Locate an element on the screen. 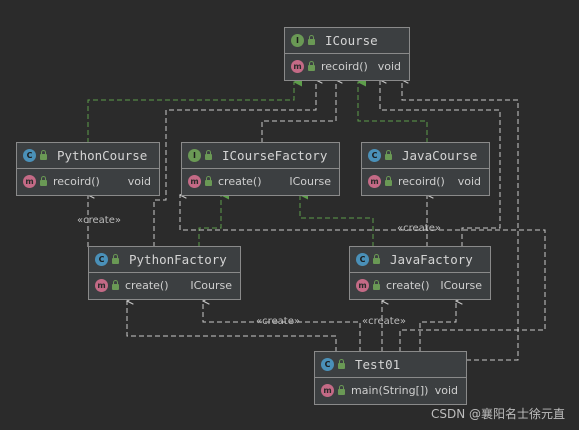 The width and height of the screenshot is (579, 430). node-test01-title: Test01 is located at coordinates (378, 364).